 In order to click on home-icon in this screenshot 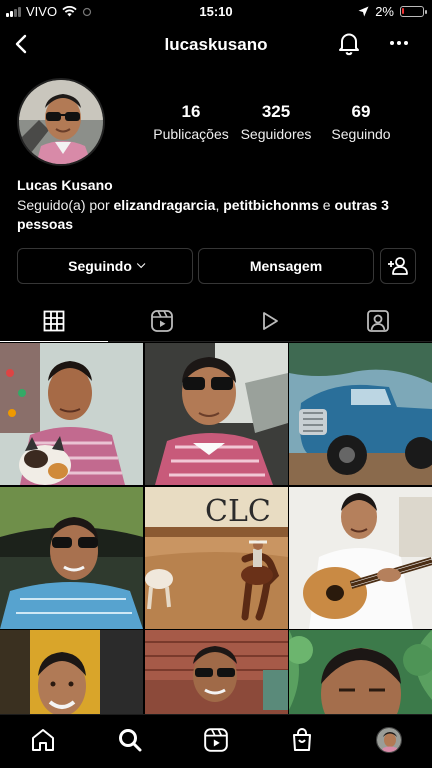, I will do `click(43, 739)`.